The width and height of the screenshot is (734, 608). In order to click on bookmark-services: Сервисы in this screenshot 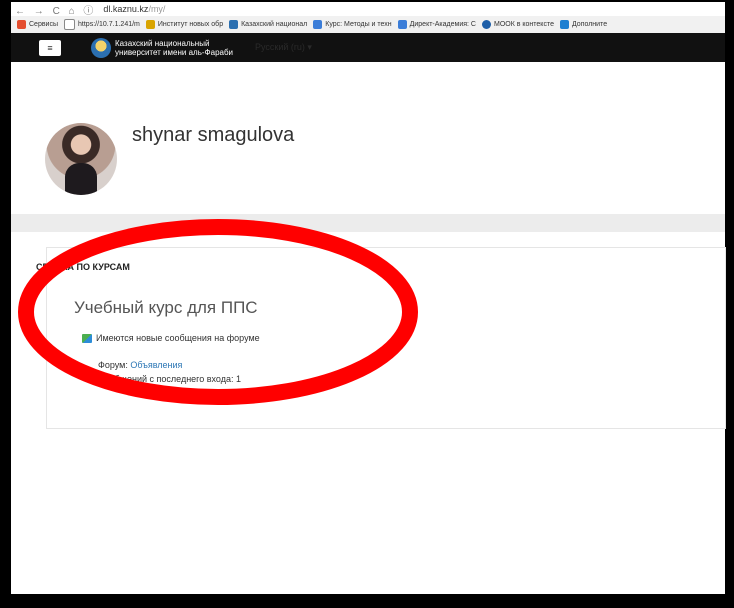, I will do `click(37, 24)`.